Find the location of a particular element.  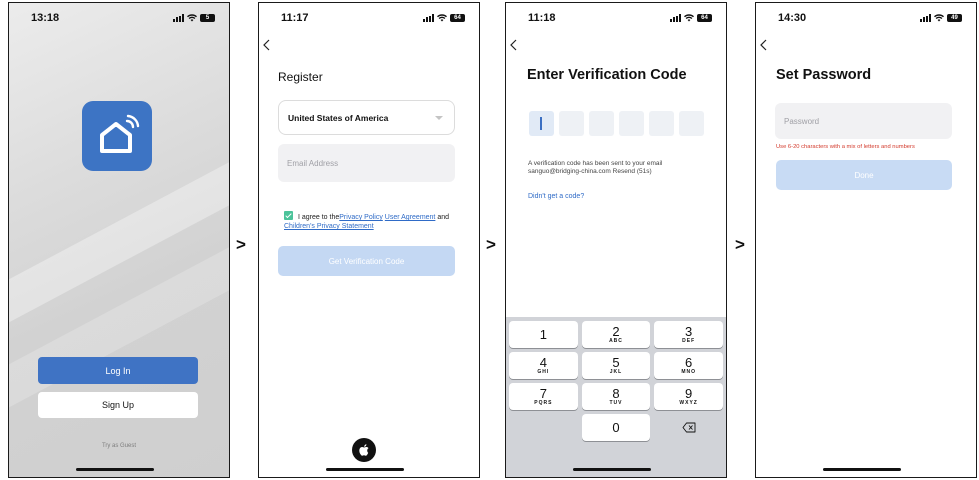

childrens-privacy-link: Children's Privacy Statement is located at coordinates (329, 226).